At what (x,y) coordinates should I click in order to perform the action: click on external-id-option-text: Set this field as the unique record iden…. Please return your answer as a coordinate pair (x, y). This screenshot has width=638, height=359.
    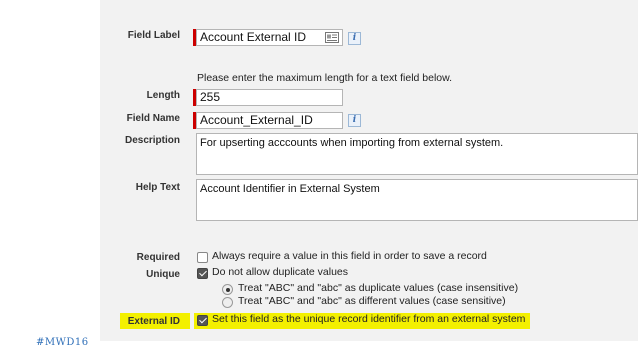
    Looking at the image, I should click on (369, 319).